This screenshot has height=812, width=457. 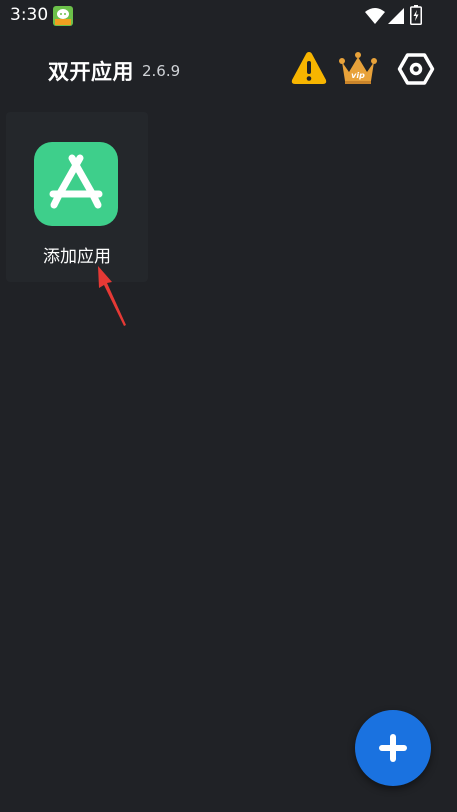 What do you see at coordinates (228, 70) in the screenshot?
I see `app-header: 双开应用 2.6.9 vip` at bounding box center [228, 70].